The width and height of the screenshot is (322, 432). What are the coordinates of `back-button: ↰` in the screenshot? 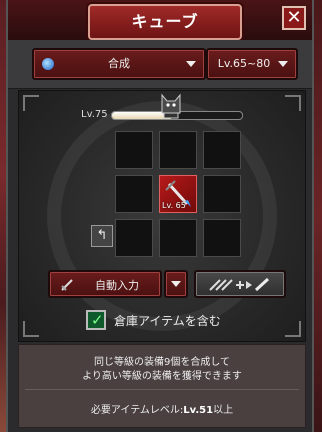 It's located at (102, 236).